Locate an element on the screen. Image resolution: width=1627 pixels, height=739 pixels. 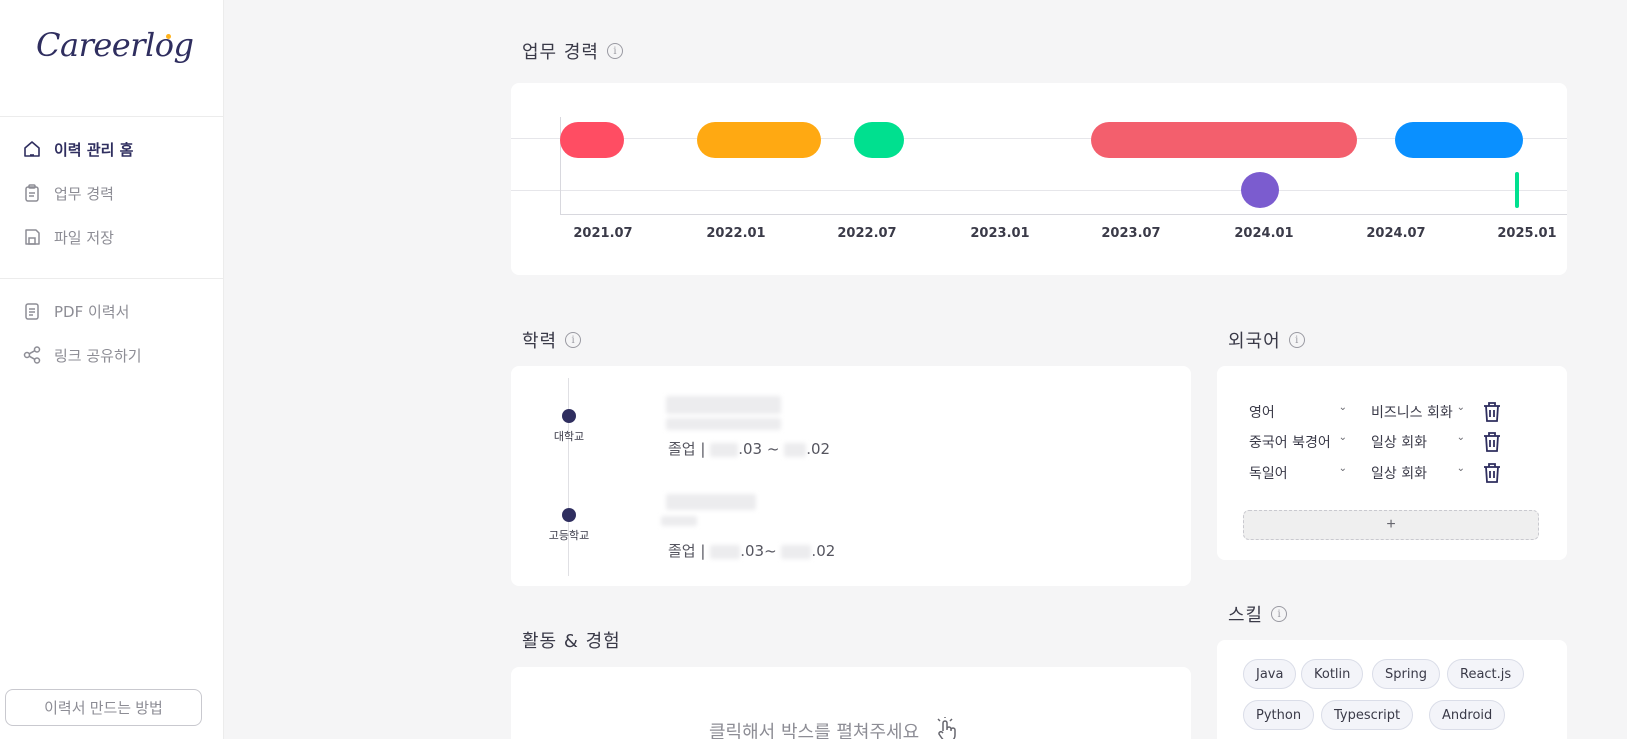
how-to-resume-button: 이력서 만드는 방법 is located at coordinates (103, 707).